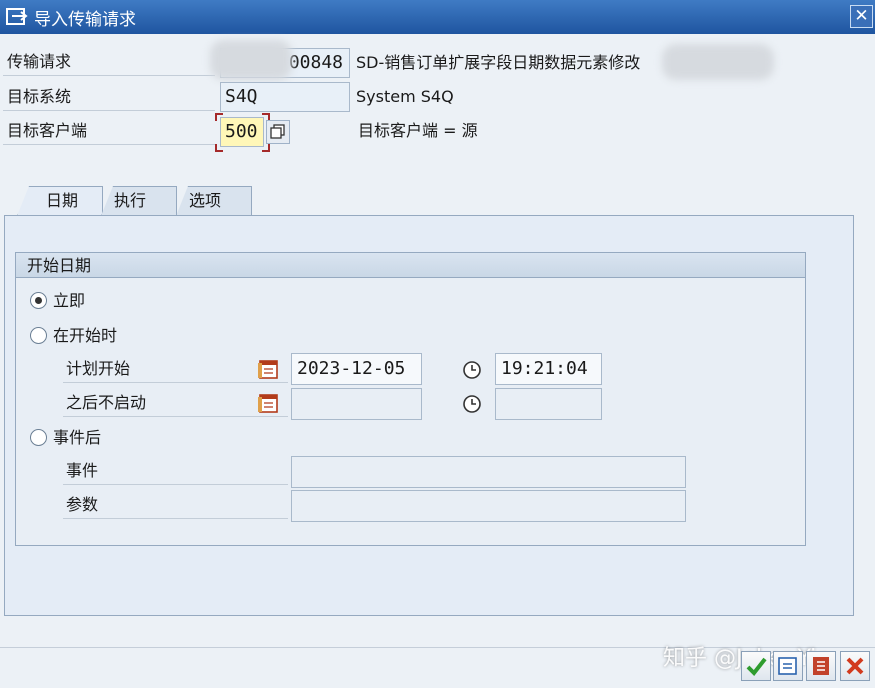  I want to click on window-title: 导入传输请求, so click(85, 20).